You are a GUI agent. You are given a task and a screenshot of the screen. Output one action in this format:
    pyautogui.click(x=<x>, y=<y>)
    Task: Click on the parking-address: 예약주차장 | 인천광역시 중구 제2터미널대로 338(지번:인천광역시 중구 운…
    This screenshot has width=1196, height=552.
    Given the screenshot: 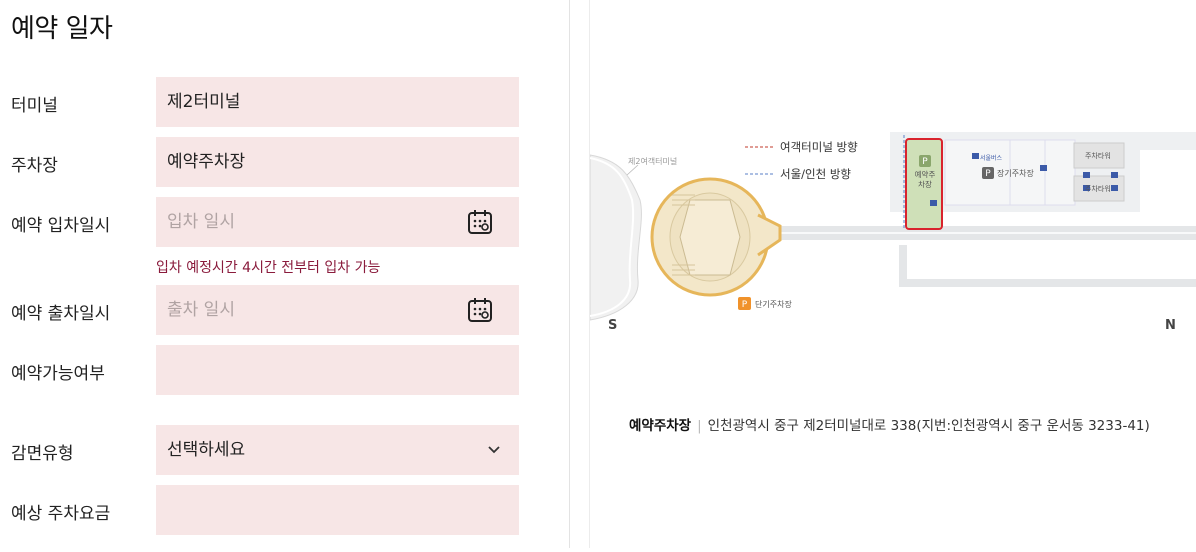 What is the action you would take?
    pyautogui.click(x=889, y=426)
    